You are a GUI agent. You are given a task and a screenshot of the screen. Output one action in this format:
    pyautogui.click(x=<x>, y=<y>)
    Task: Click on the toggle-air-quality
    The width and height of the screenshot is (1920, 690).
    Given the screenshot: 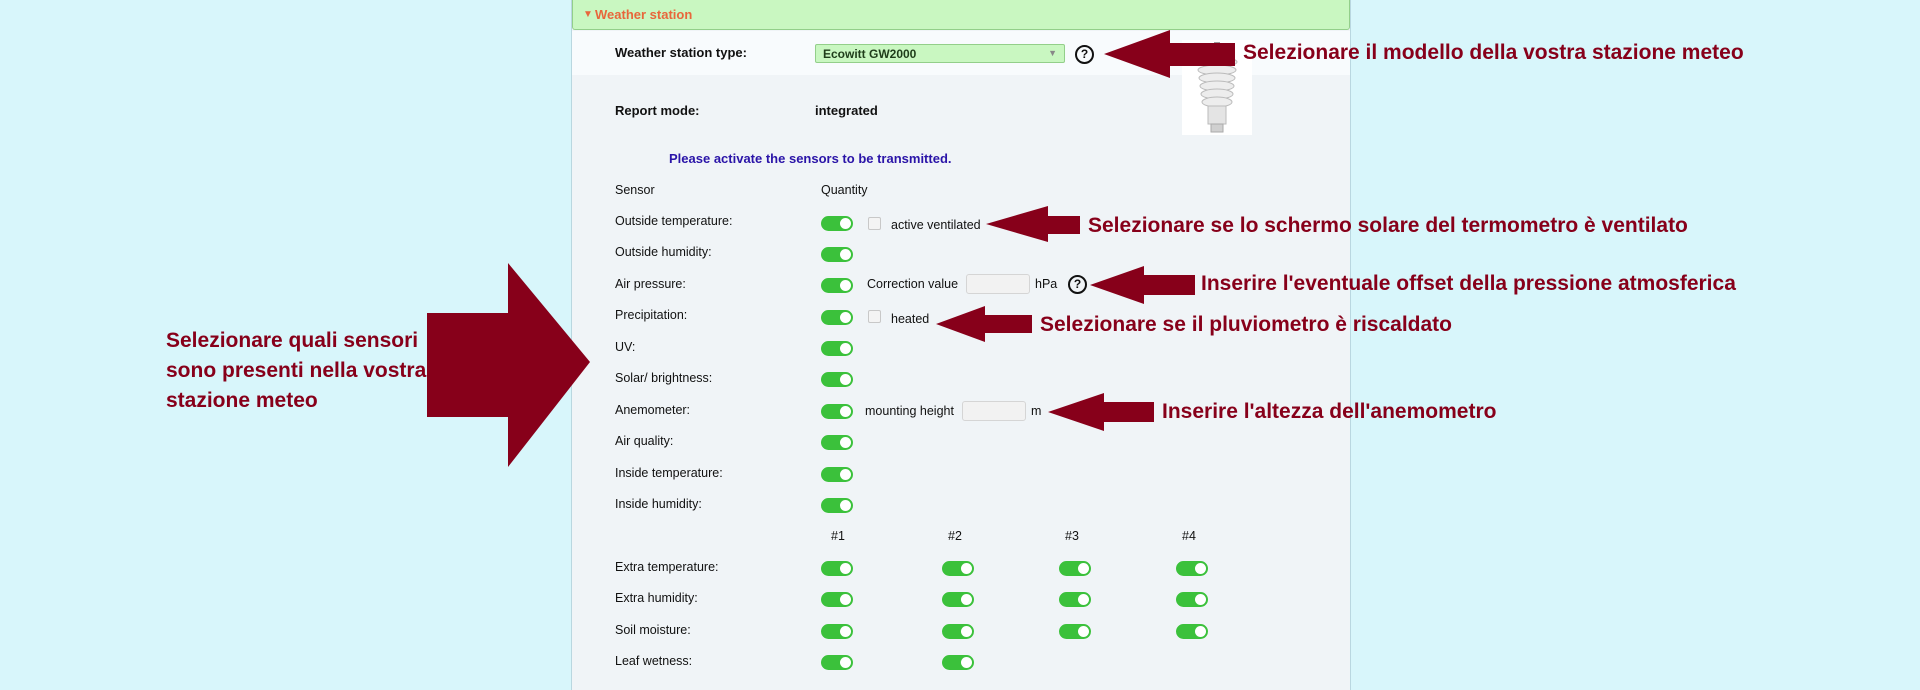 What is the action you would take?
    pyautogui.click(x=837, y=442)
    